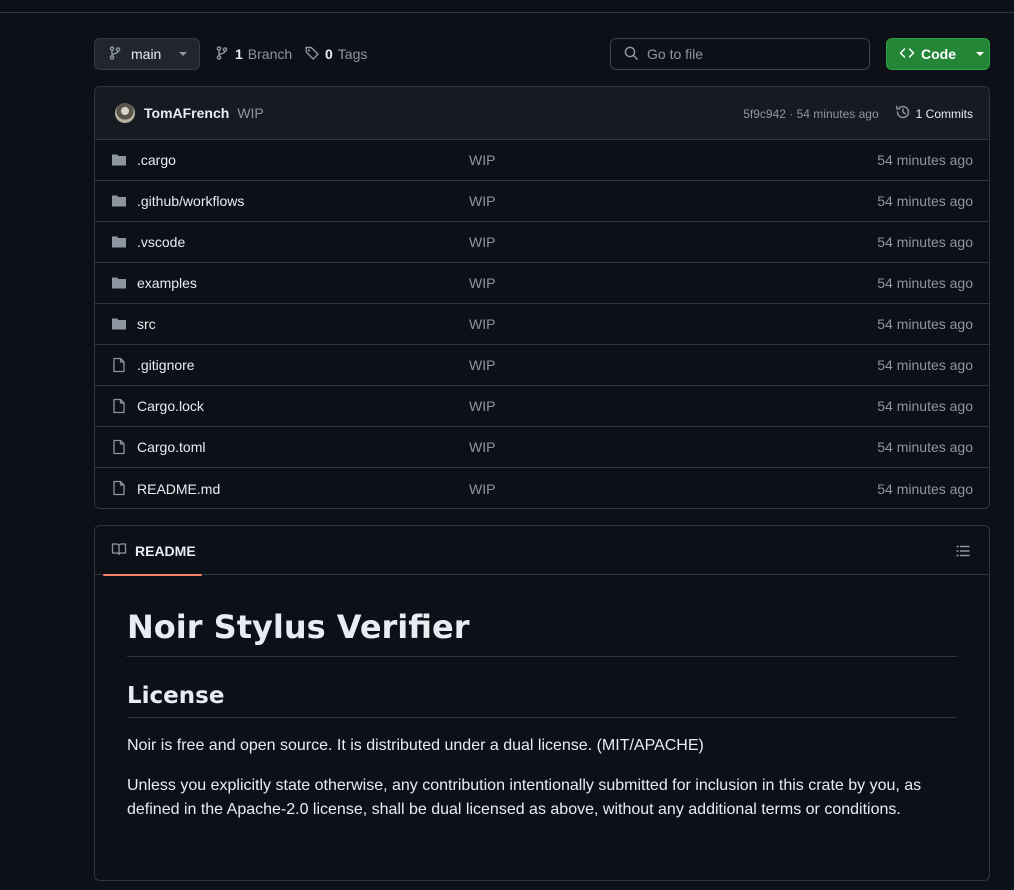  What do you see at coordinates (329, 54) in the screenshot?
I see `tag-count: 0` at bounding box center [329, 54].